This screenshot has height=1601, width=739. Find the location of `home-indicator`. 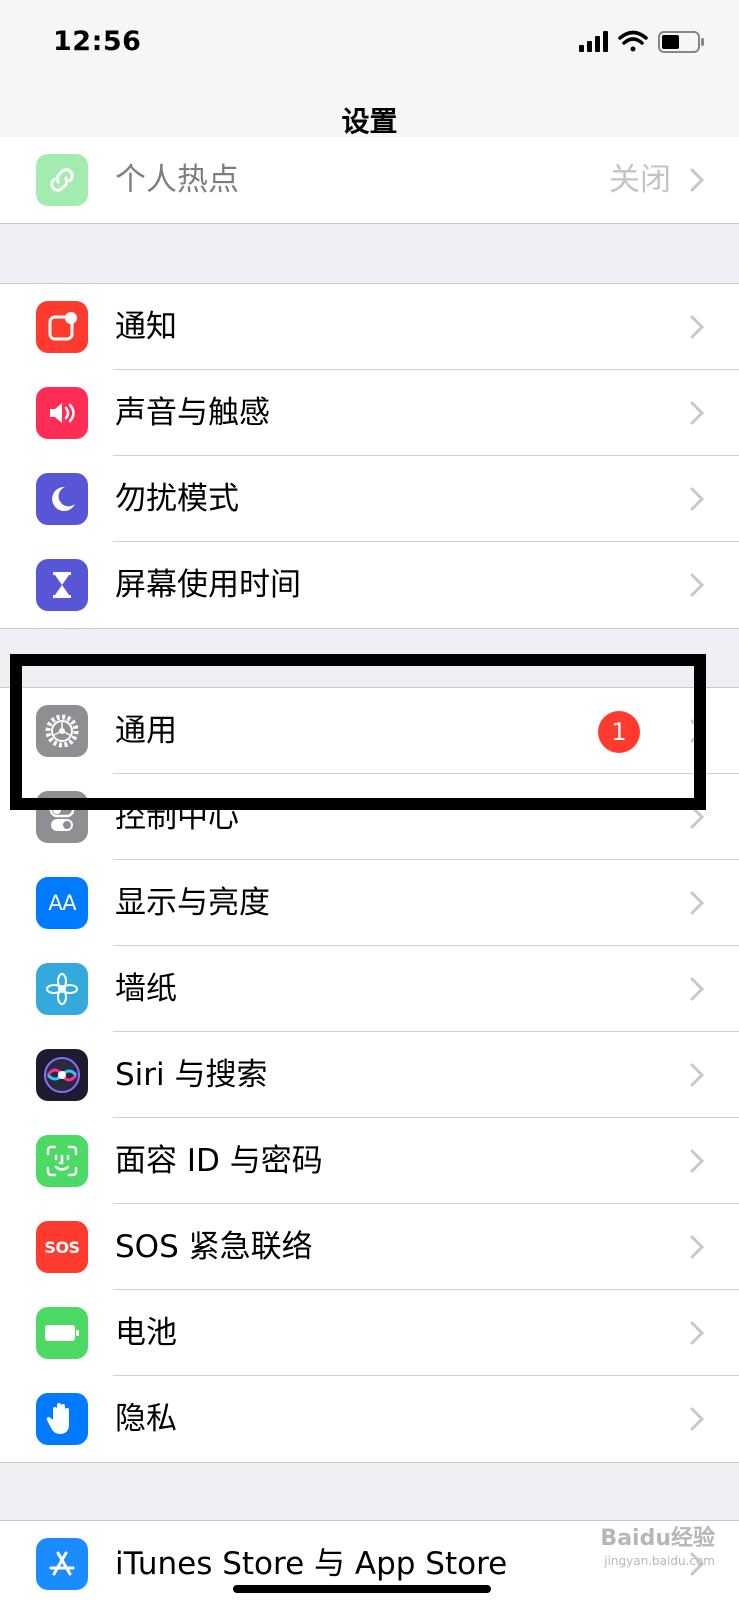

home-indicator is located at coordinates (362, 1589).